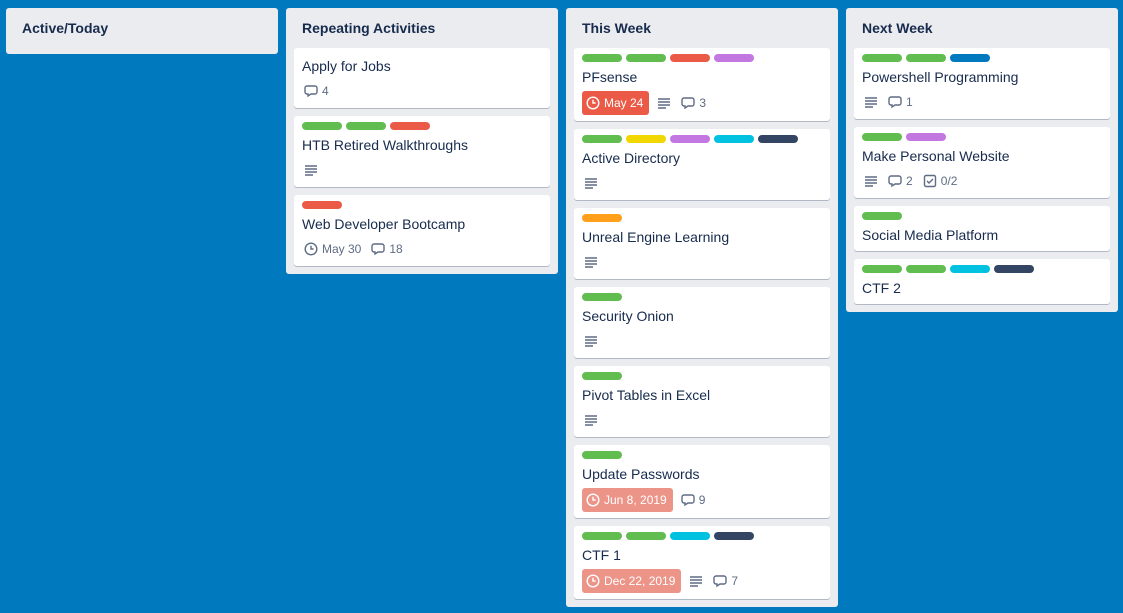  I want to click on due-date-badge: Dec 22, 2019, so click(632, 581).